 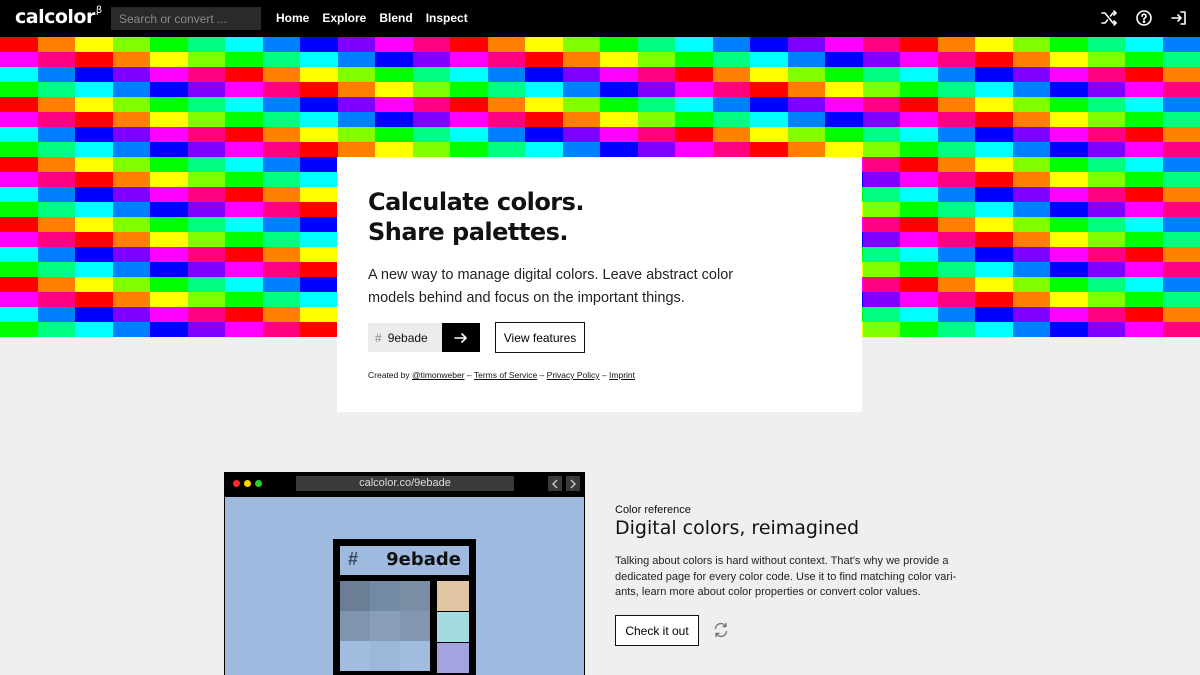 What do you see at coordinates (573, 375) in the screenshot?
I see `privacy-link: Privacy Policy` at bounding box center [573, 375].